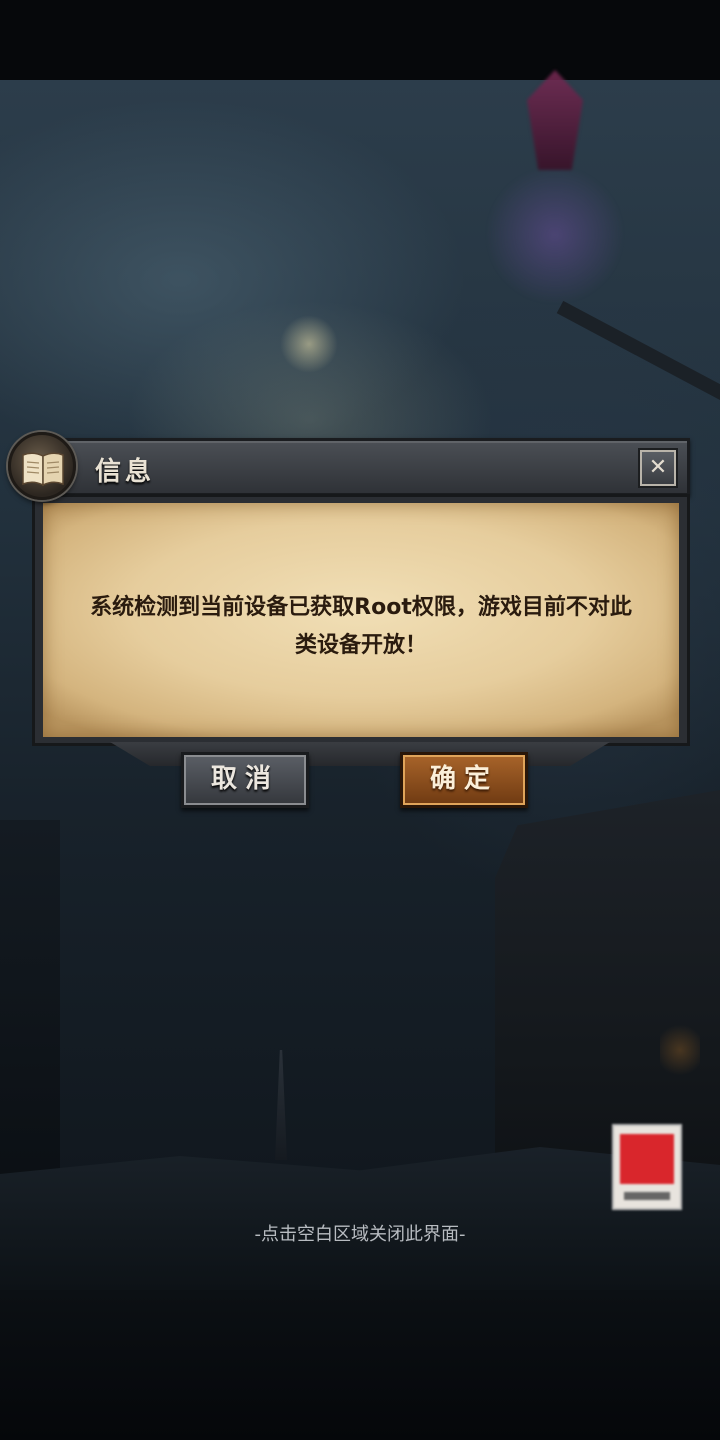 Image resolution: width=720 pixels, height=1440 pixels. I want to click on close-button: ✕, so click(658, 468).